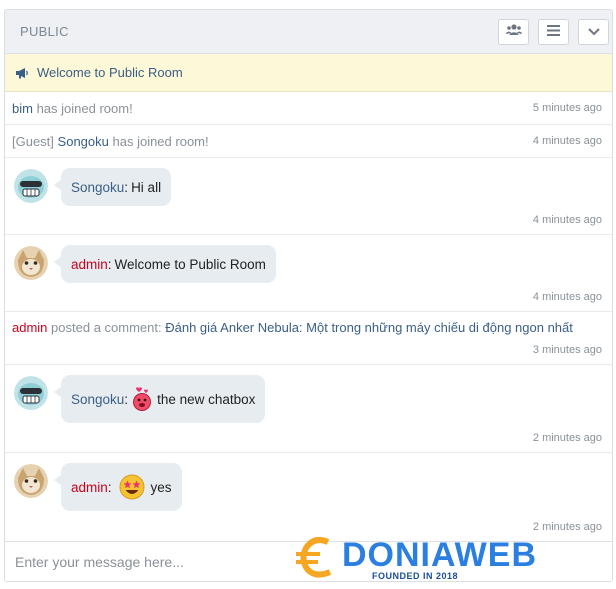  Describe the element at coordinates (308, 409) in the screenshot. I see `message-row: Songoku: the new chatbox 2 minutes ago` at that location.